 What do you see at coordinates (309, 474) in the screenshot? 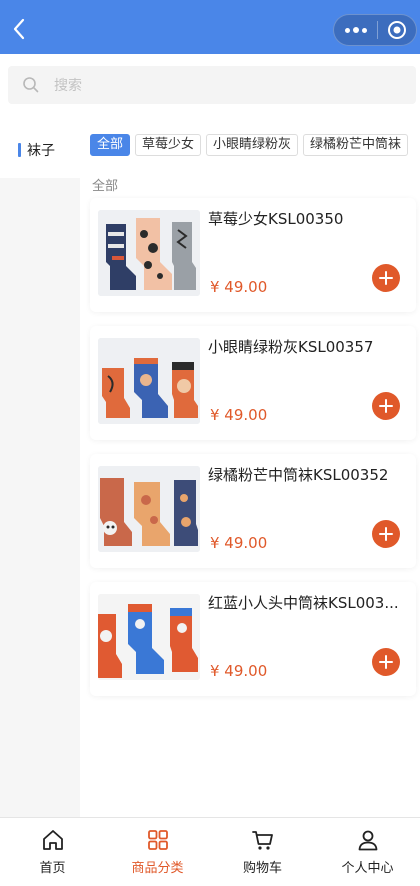
I see `product-name: 绿橘粉芒中筒袜KSL00352` at bounding box center [309, 474].